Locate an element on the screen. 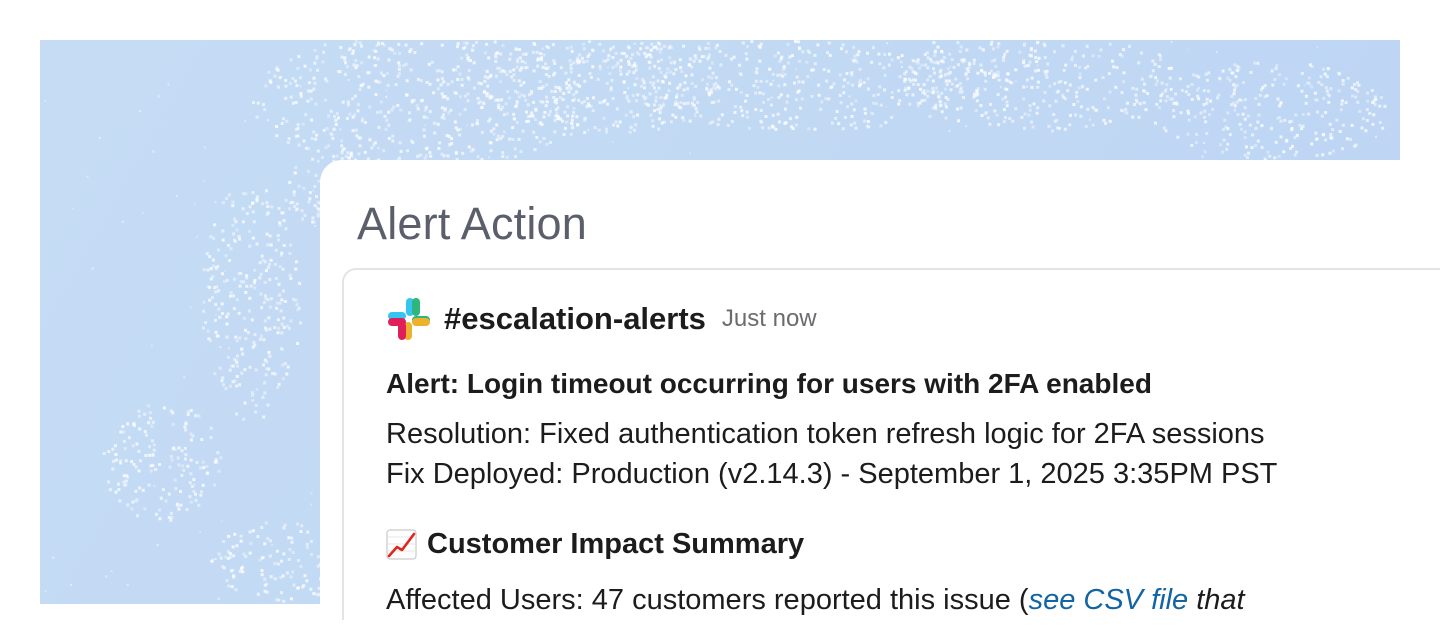 The width and height of the screenshot is (1440, 644). channel-name: #escalation-alerts is located at coordinates (575, 319).